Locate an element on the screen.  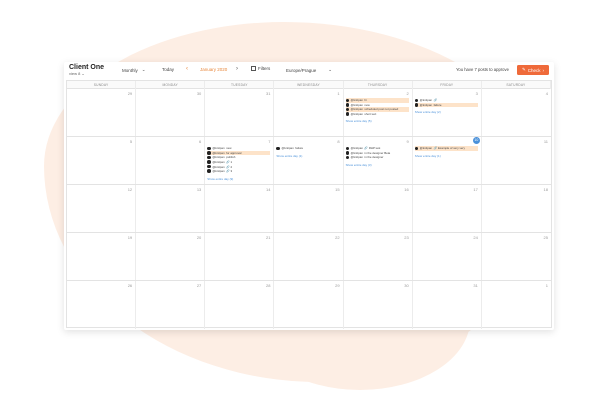
day-number: 5 is located at coordinates (131, 141).